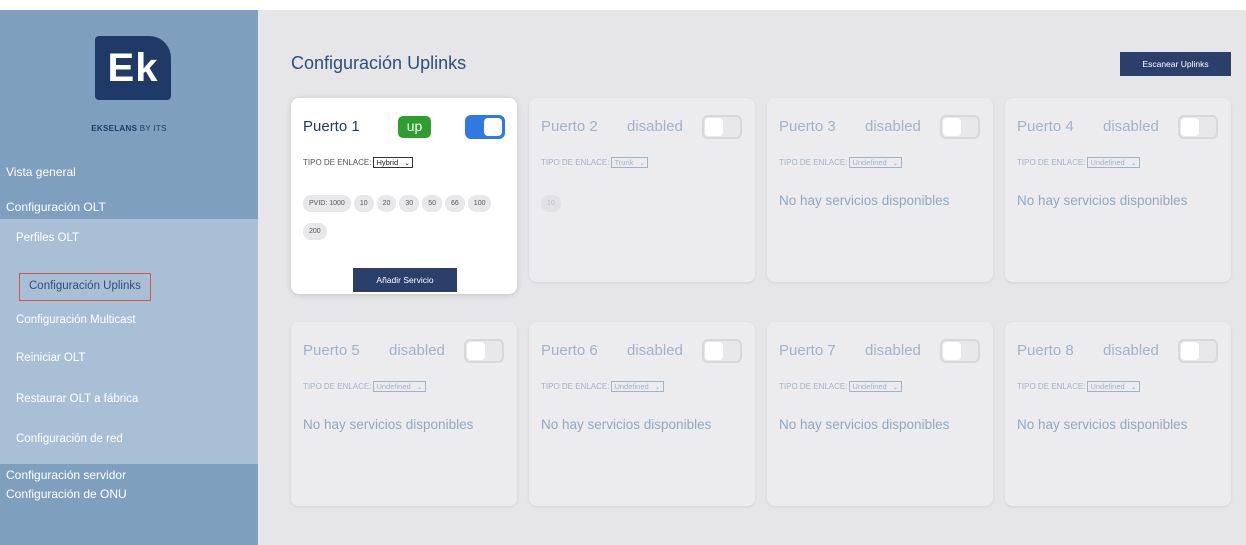  What do you see at coordinates (455, 203) in the screenshot?
I see `service-chip: 66` at bounding box center [455, 203].